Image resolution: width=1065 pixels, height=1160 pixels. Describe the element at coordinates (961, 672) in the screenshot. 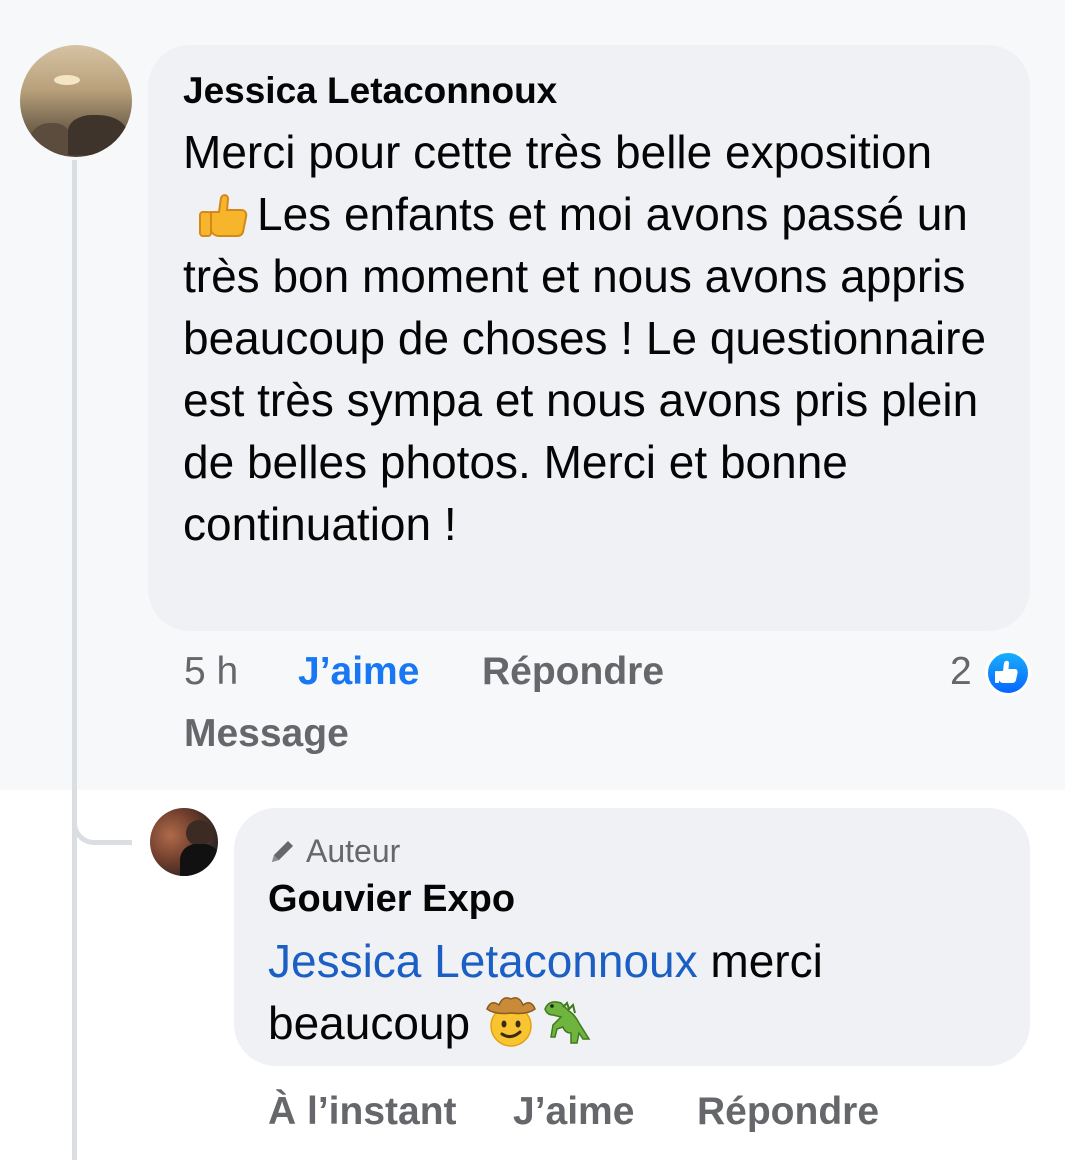

I see `reaction-count: 2` at that location.